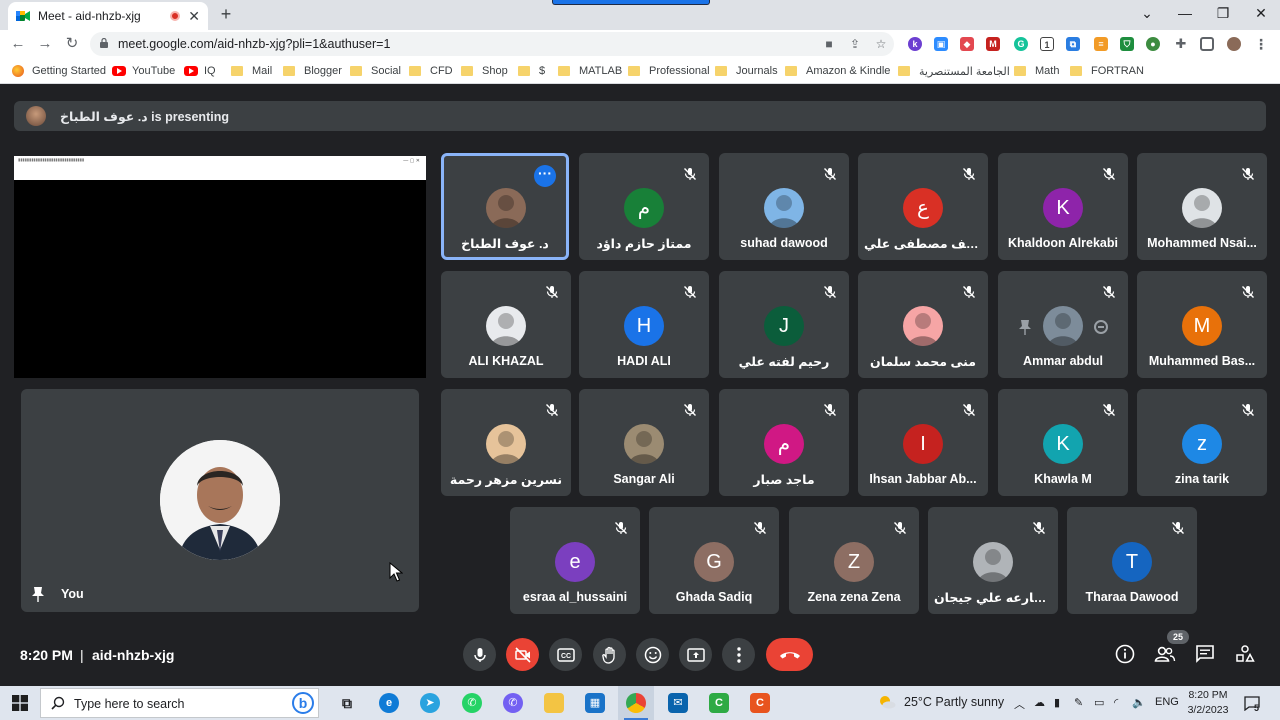 The width and height of the screenshot is (1280, 720). What do you see at coordinates (522, 654) in the screenshot?
I see `camera-button` at bounding box center [522, 654].